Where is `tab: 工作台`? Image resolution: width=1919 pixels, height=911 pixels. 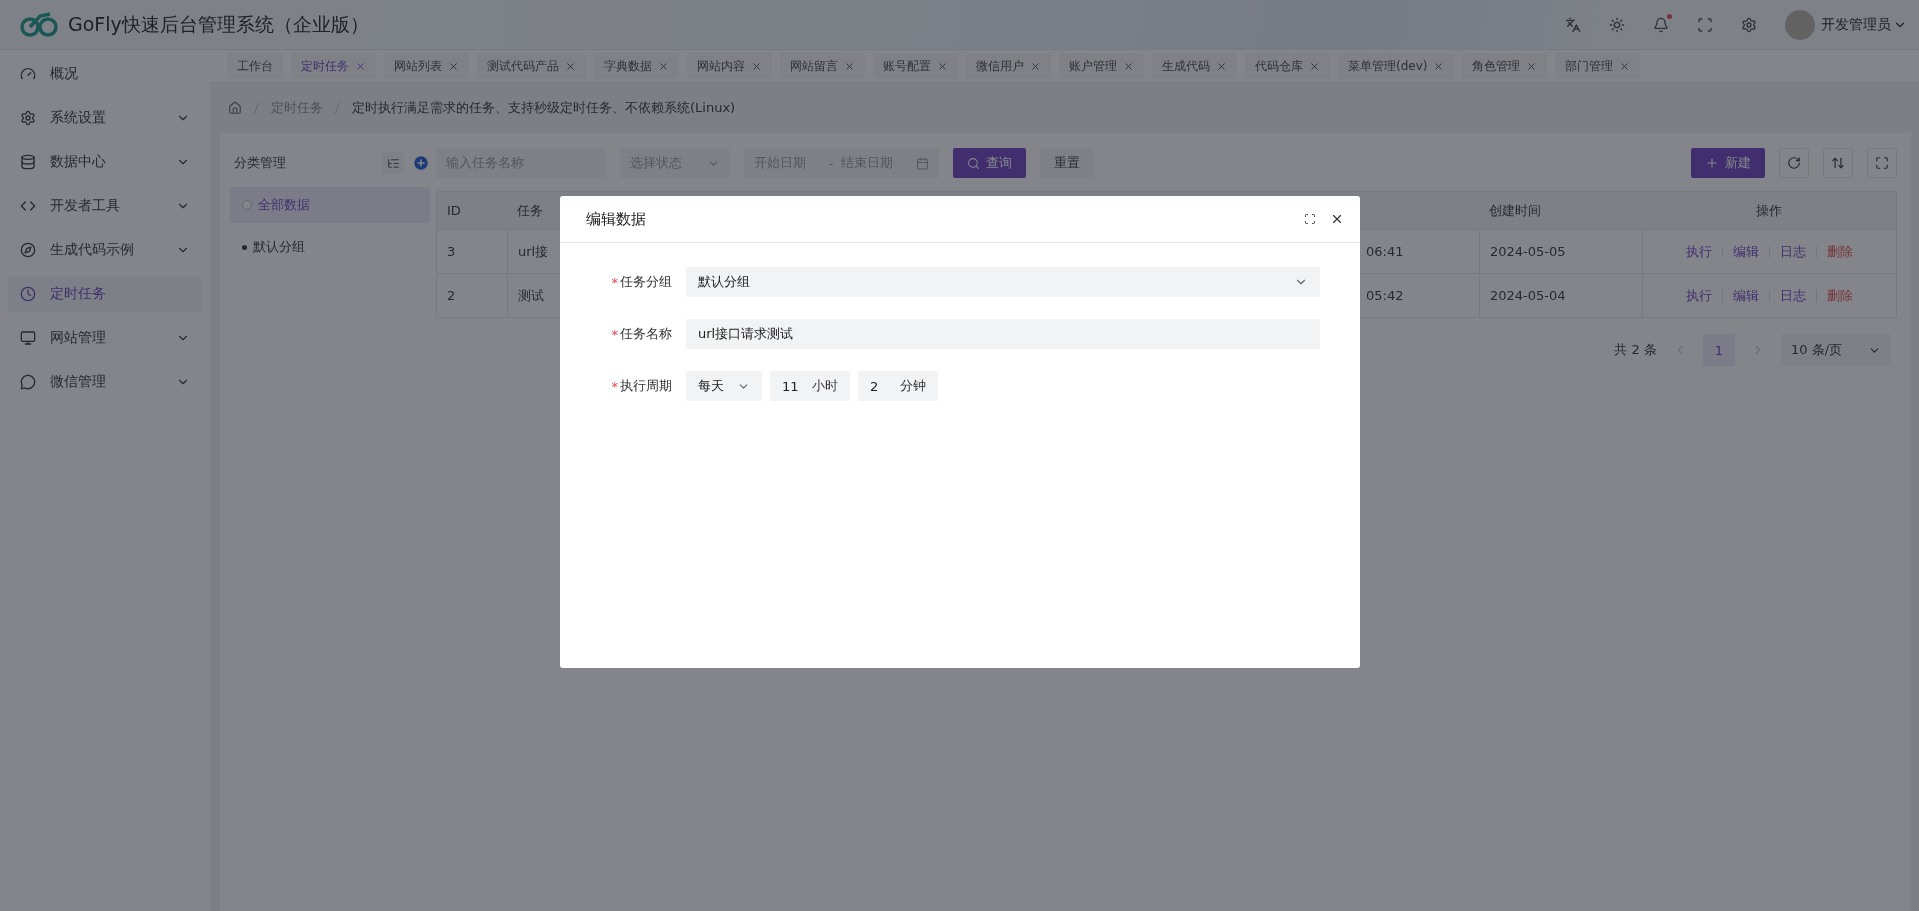
tab: 工作台 is located at coordinates (255, 66).